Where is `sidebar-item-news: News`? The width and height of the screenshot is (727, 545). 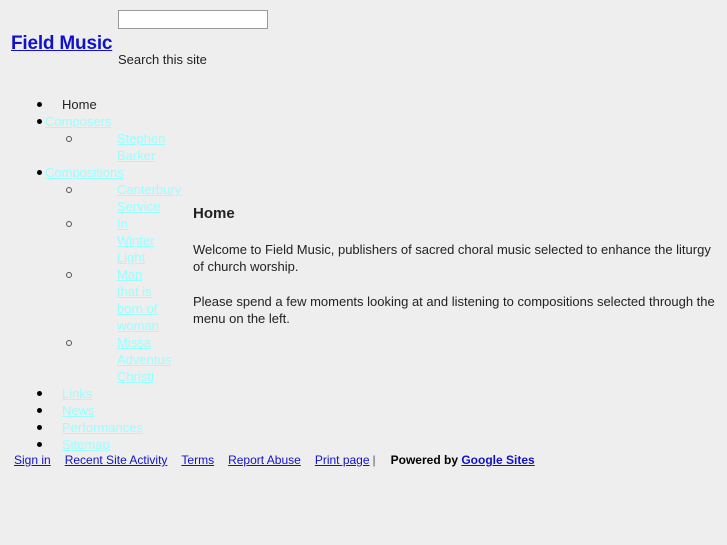
sidebar-item-news: News is located at coordinates (92, 410).